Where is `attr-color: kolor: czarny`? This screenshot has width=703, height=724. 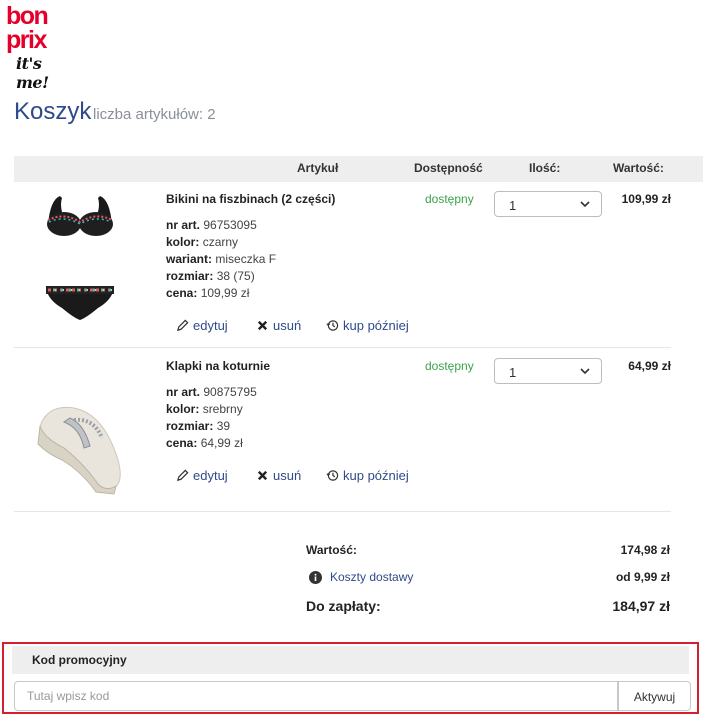
attr-color: kolor: czarny is located at coordinates (221, 242).